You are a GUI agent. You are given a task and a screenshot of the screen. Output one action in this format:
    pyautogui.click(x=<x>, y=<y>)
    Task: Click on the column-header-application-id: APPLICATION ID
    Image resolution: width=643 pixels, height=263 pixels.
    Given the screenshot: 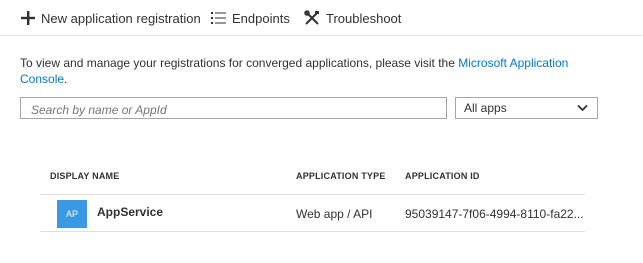 What is the action you would take?
    pyautogui.click(x=442, y=176)
    